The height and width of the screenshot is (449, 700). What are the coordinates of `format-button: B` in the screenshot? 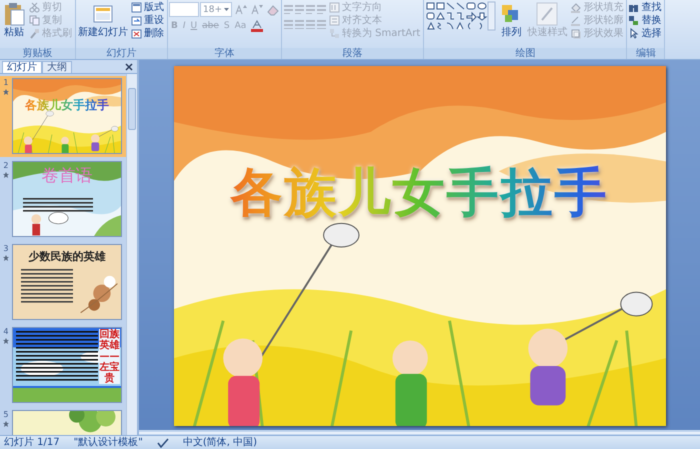 It's located at (174, 25).